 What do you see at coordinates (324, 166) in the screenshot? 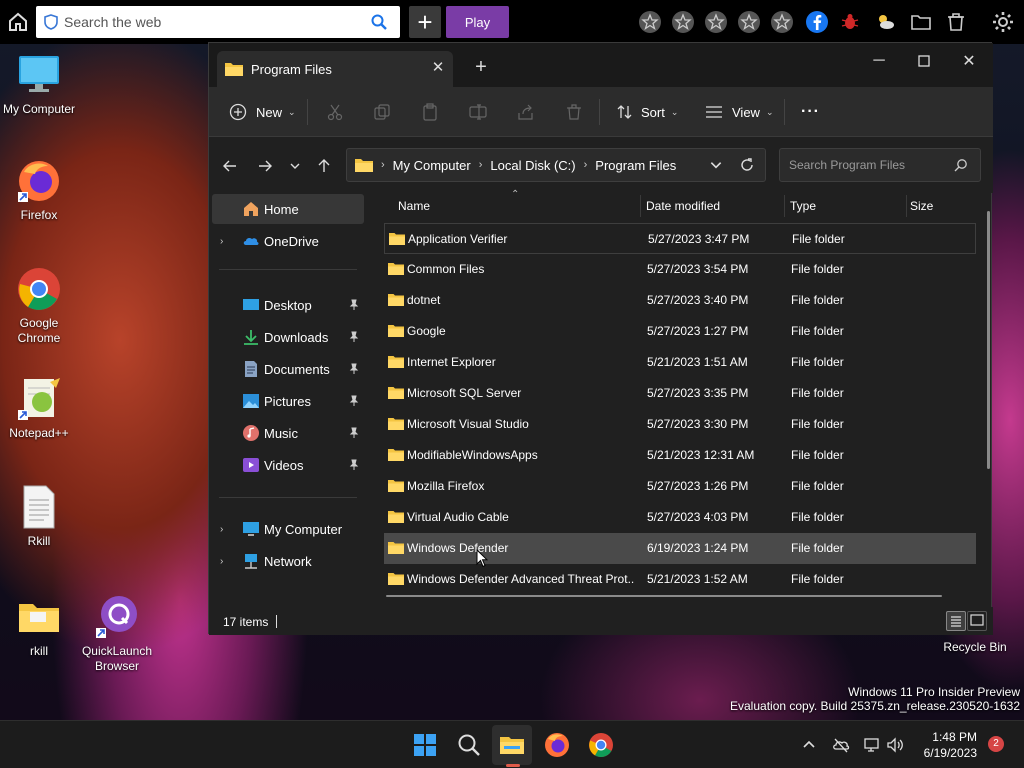
I see `up-button` at bounding box center [324, 166].